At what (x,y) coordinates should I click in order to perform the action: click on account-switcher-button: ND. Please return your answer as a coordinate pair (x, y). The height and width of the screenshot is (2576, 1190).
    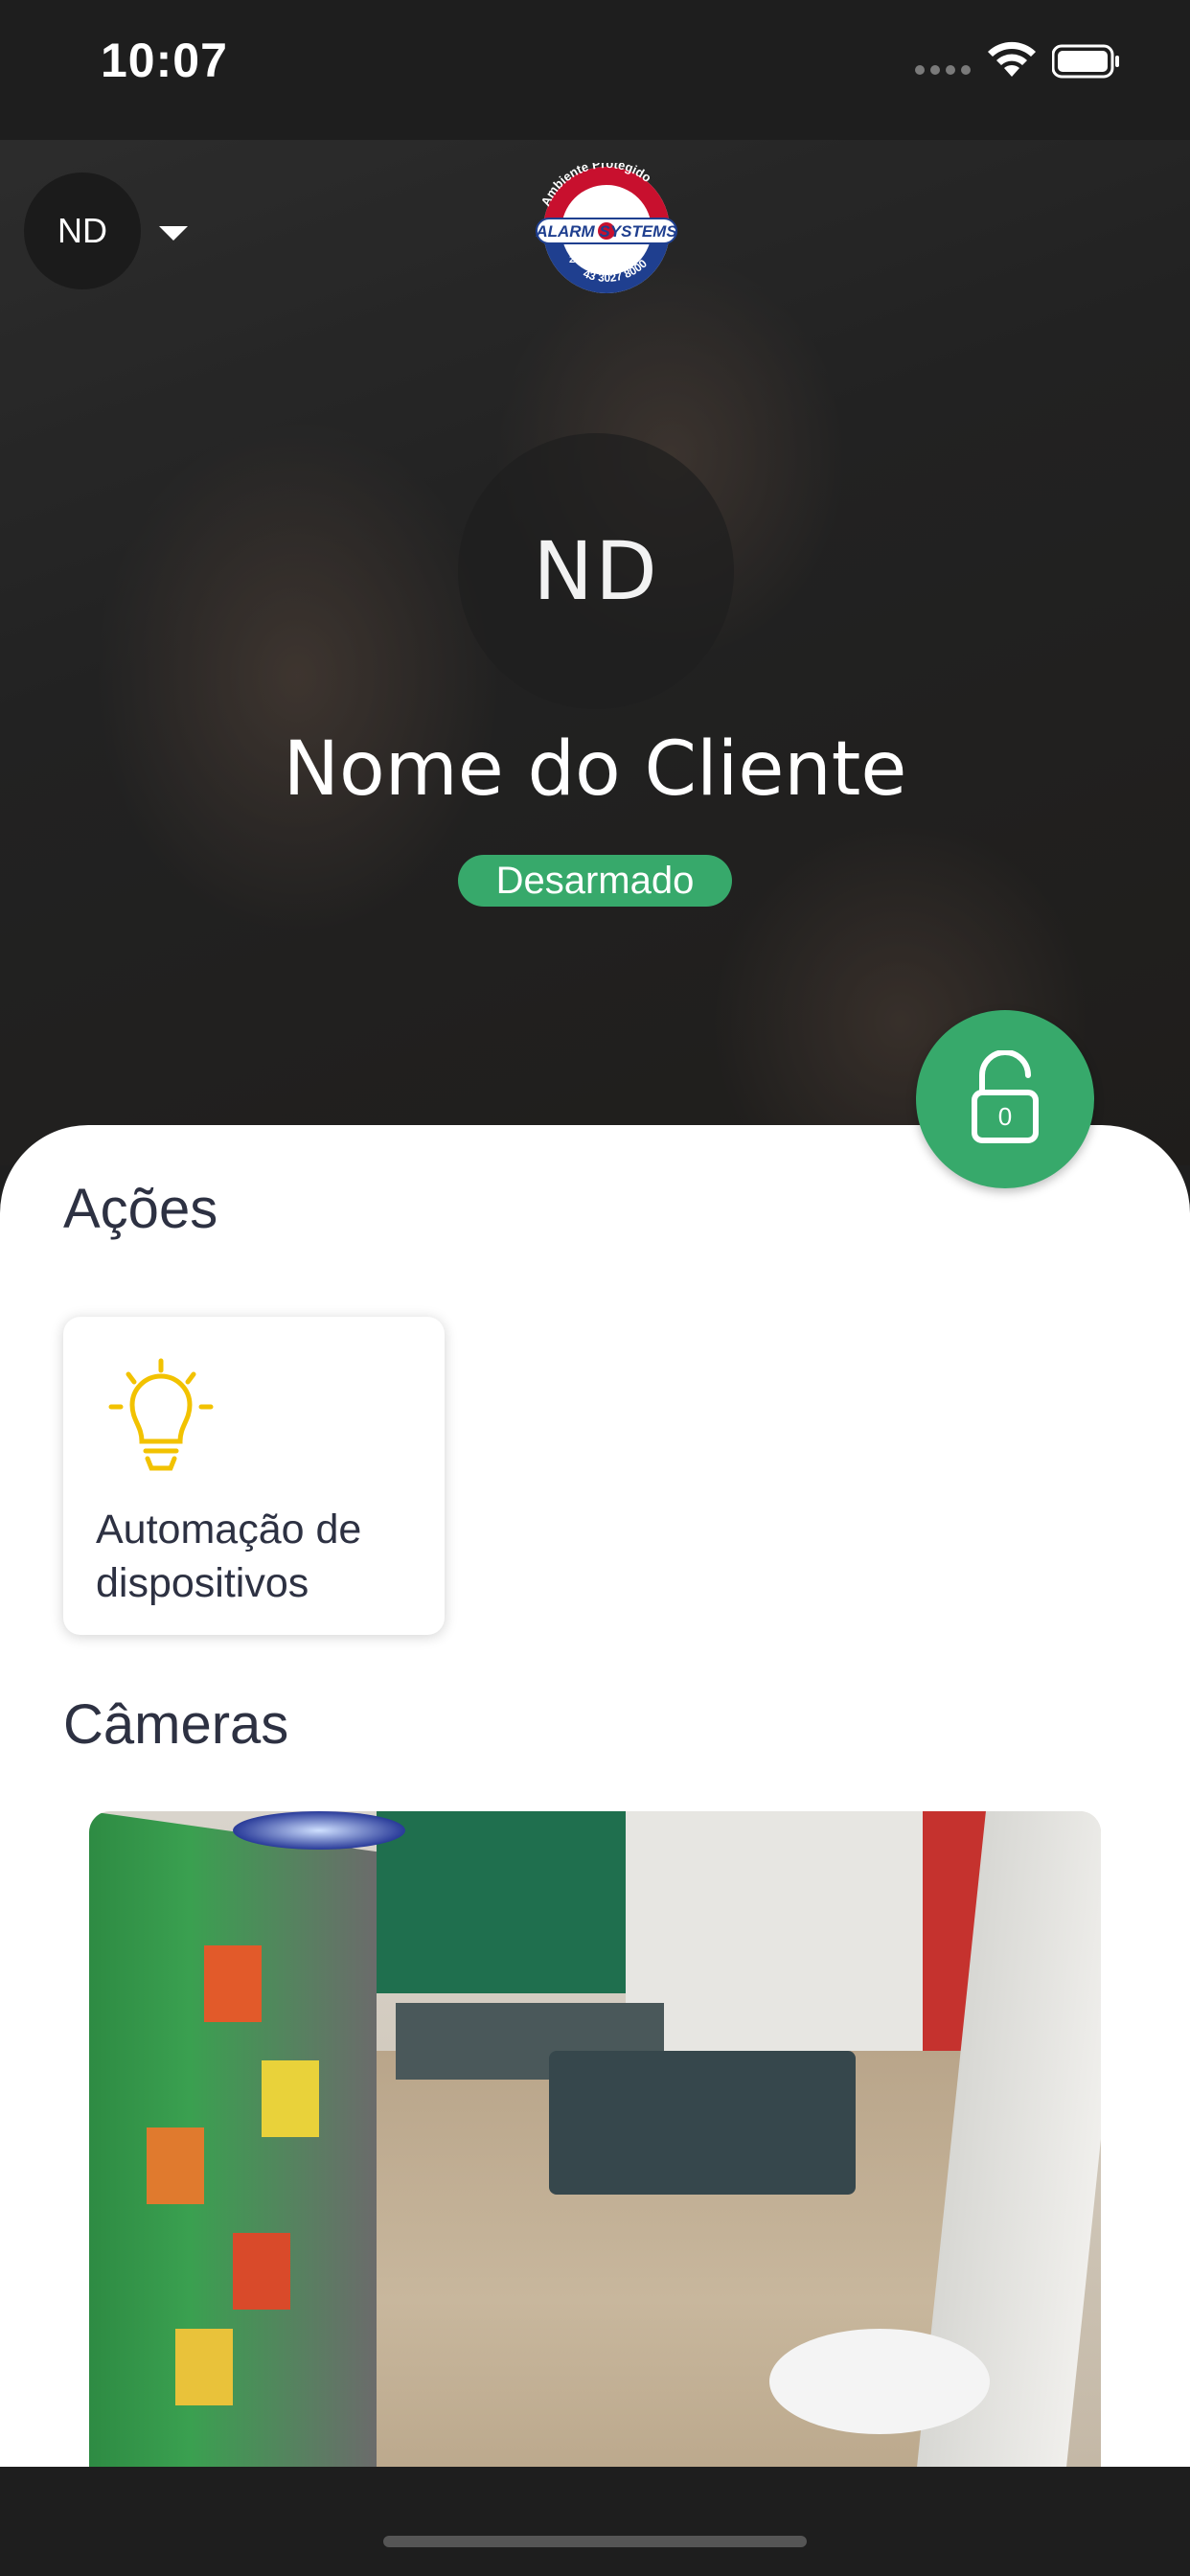
    Looking at the image, I should click on (83, 230).